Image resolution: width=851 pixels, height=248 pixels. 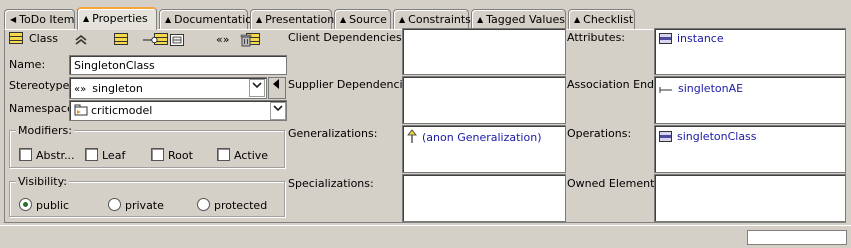 What do you see at coordinates (432, 19) in the screenshot?
I see `tab-constraints: ▲ Constraints` at bounding box center [432, 19].